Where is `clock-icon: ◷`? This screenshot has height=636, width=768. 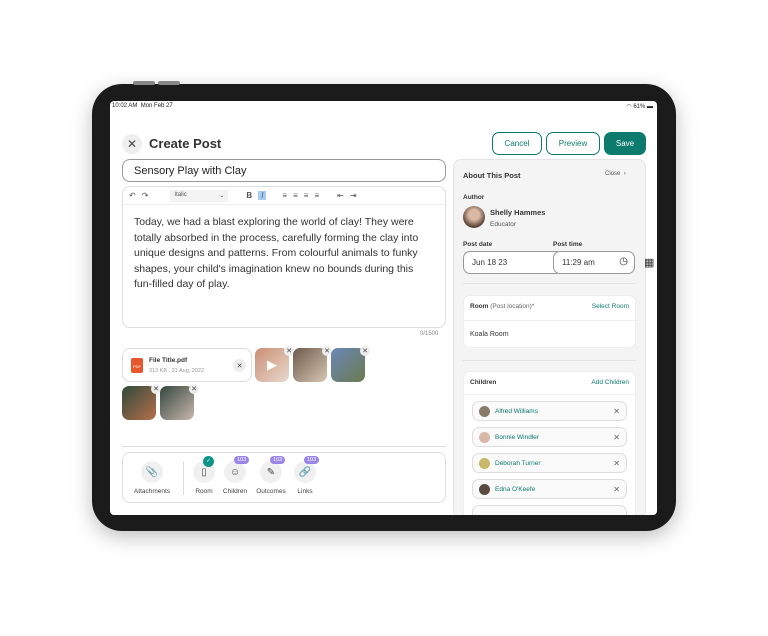
clock-icon: ◷ is located at coordinates (623, 261).